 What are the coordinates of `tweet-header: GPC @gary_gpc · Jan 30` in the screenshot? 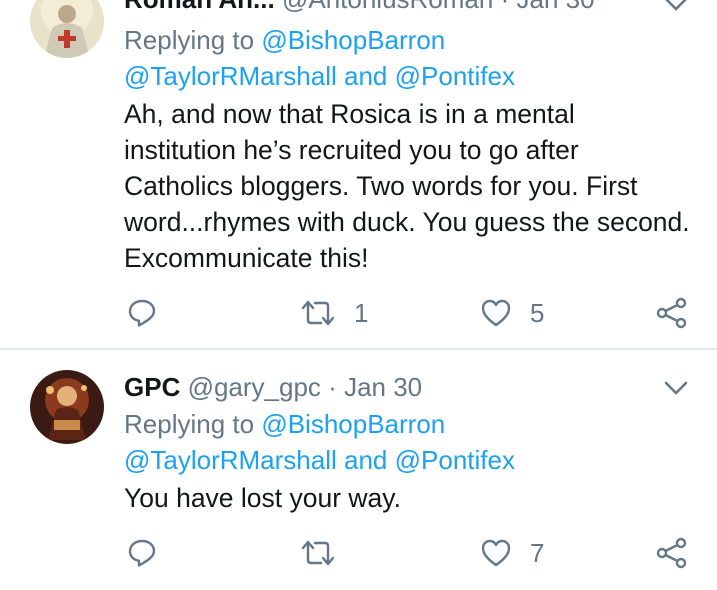 It's located at (273, 387).